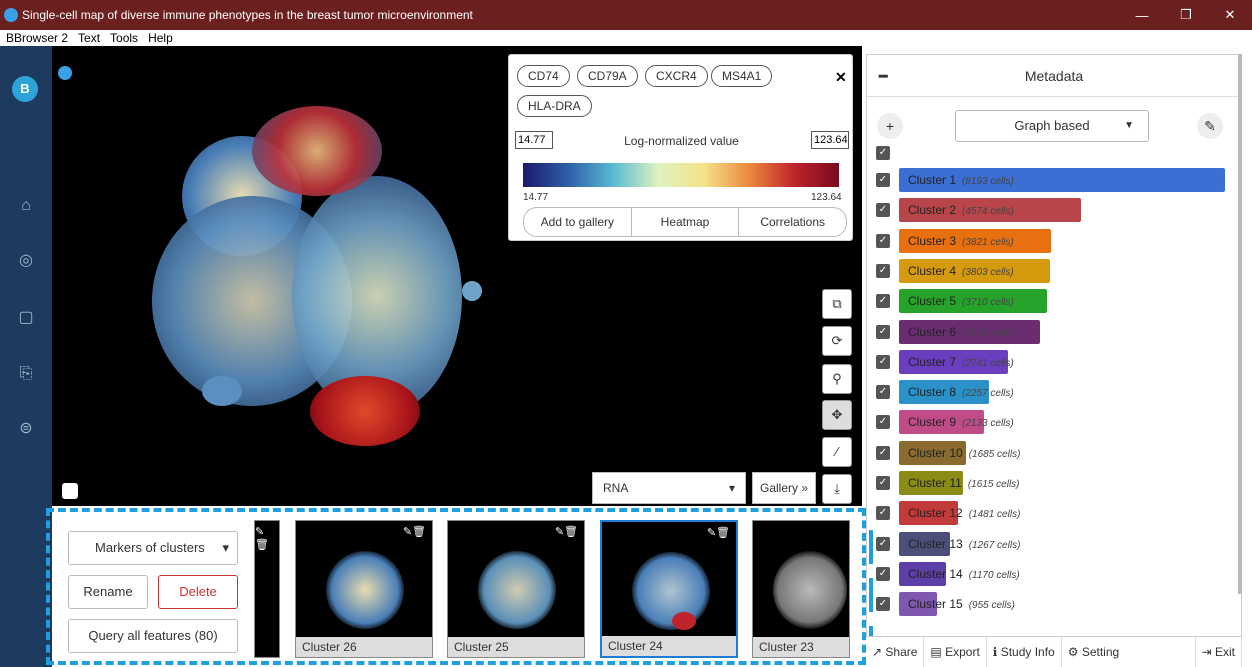 This screenshot has width=1252, height=667. I want to click on legend-label: Log-normalized value, so click(681, 141).